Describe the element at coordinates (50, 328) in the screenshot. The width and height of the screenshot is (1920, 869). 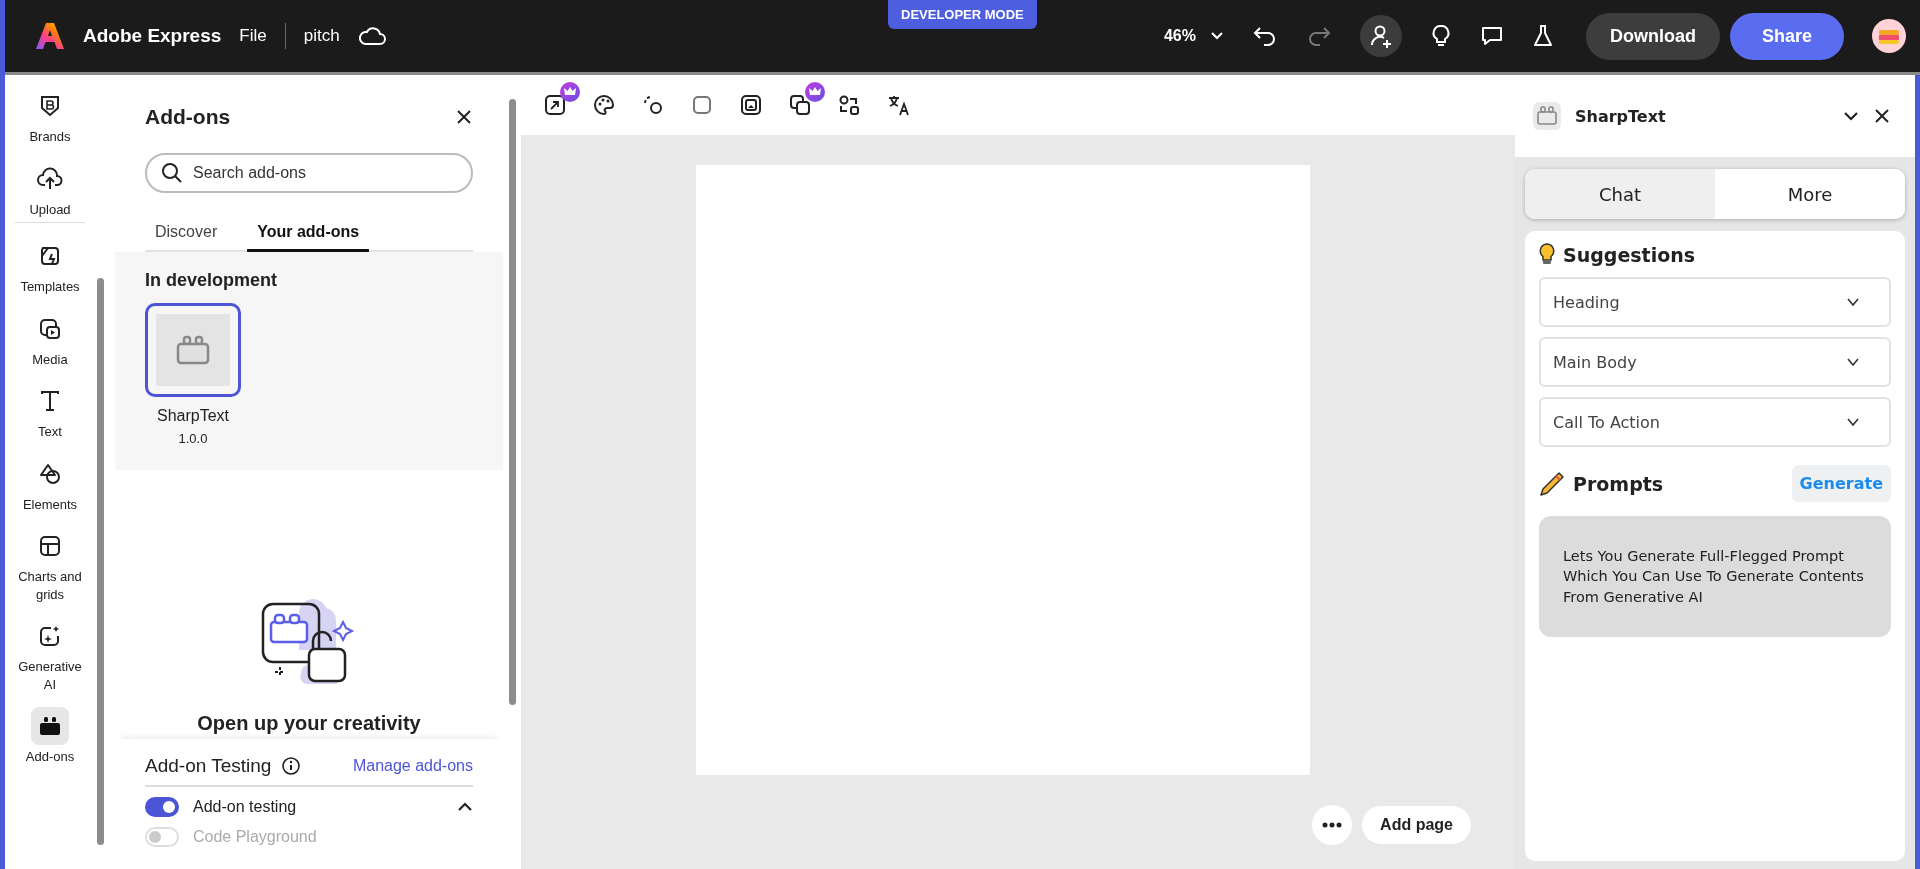
I see `media-icon` at that location.